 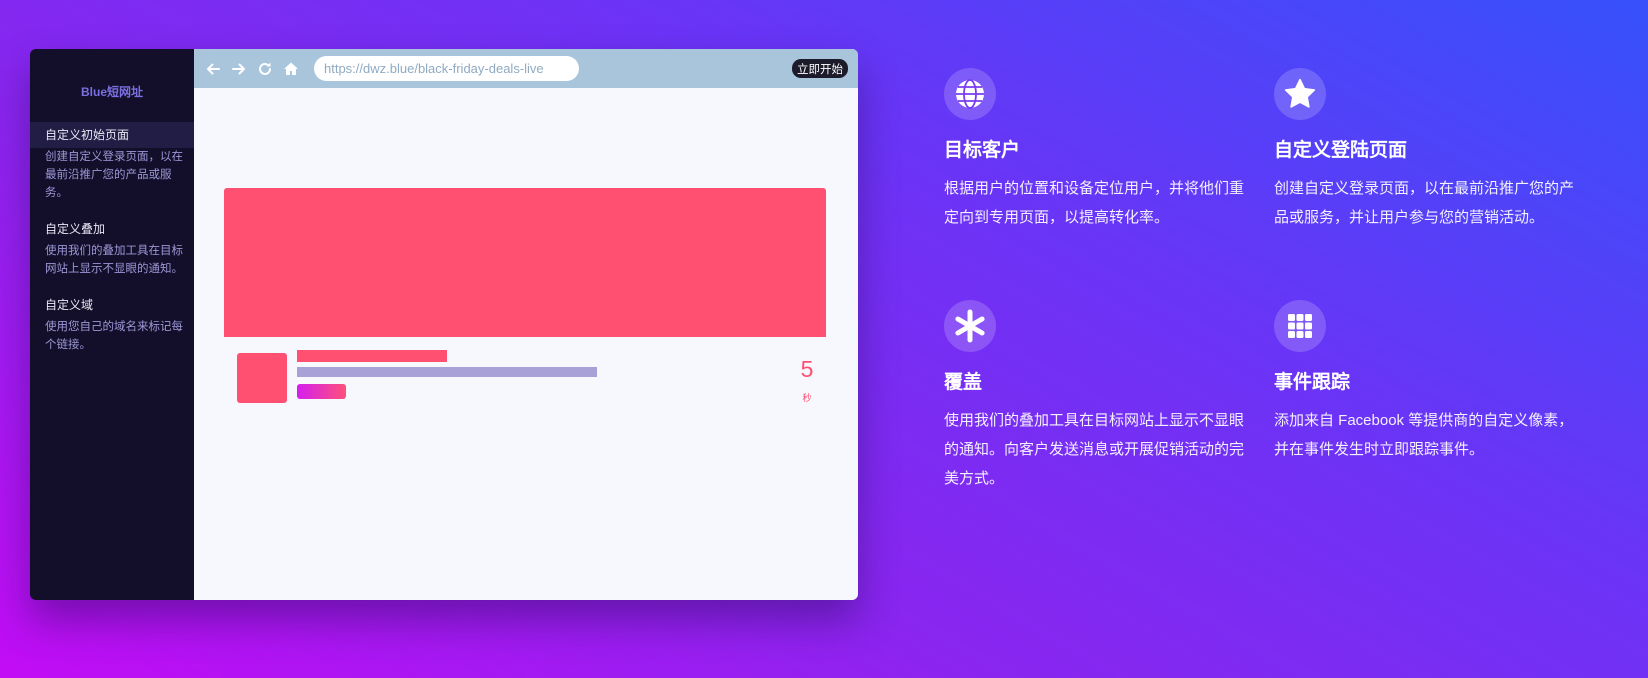 What do you see at coordinates (1312, 382) in the screenshot?
I see `feature-title: 事件跟踪` at bounding box center [1312, 382].